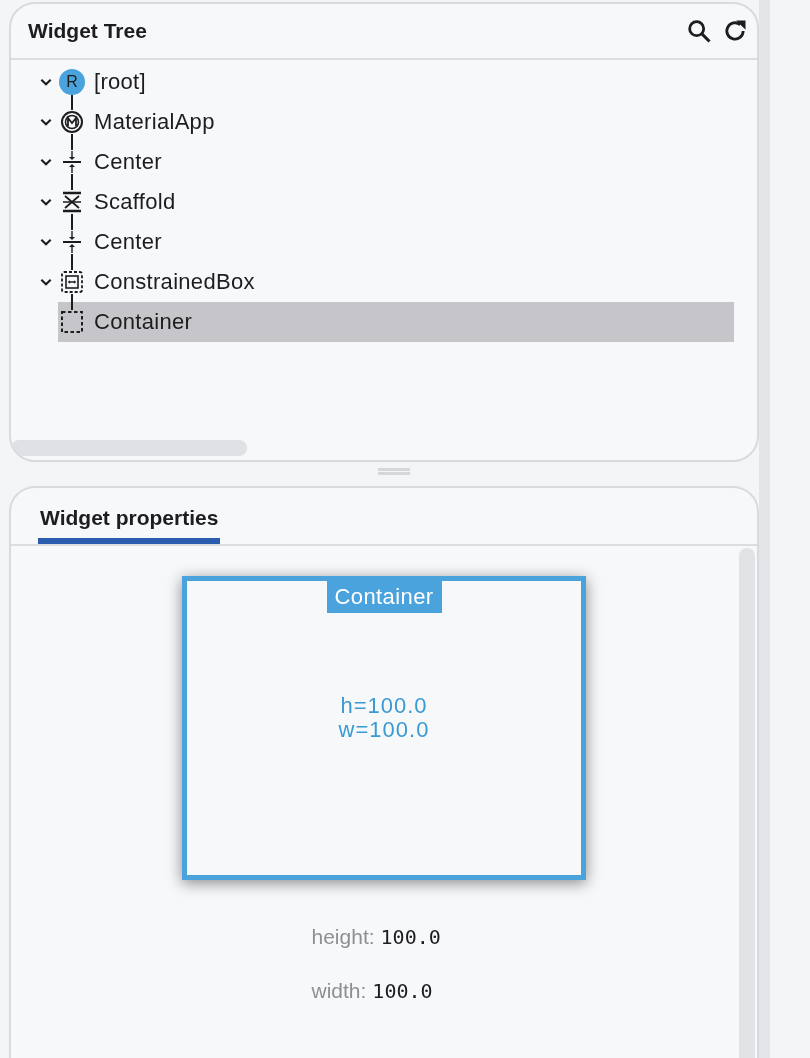 The width and height of the screenshot is (810, 1058). I want to click on width-label: w=100.0, so click(384, 730).